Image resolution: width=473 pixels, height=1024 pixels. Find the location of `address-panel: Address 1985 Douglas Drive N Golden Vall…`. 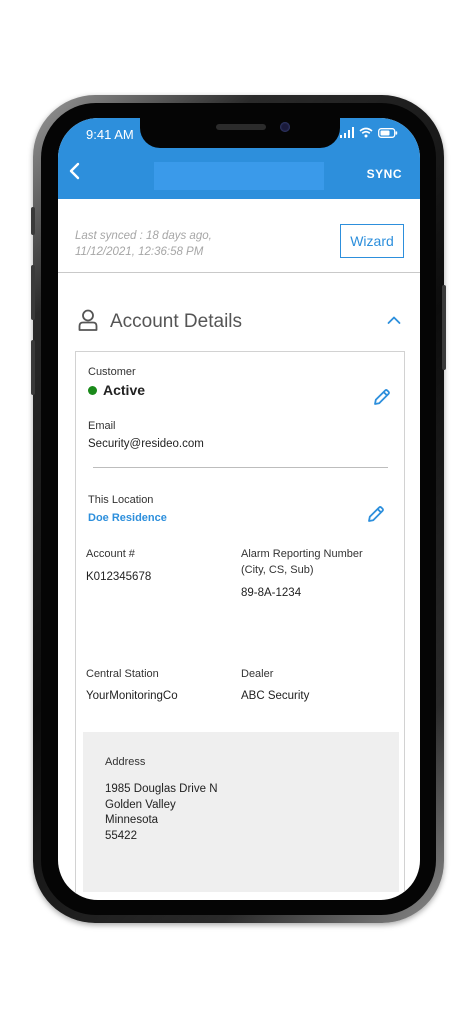

address-panel: Address 1985 Douglas Drive N Golden Vall… is located at coordinates (241, 812).